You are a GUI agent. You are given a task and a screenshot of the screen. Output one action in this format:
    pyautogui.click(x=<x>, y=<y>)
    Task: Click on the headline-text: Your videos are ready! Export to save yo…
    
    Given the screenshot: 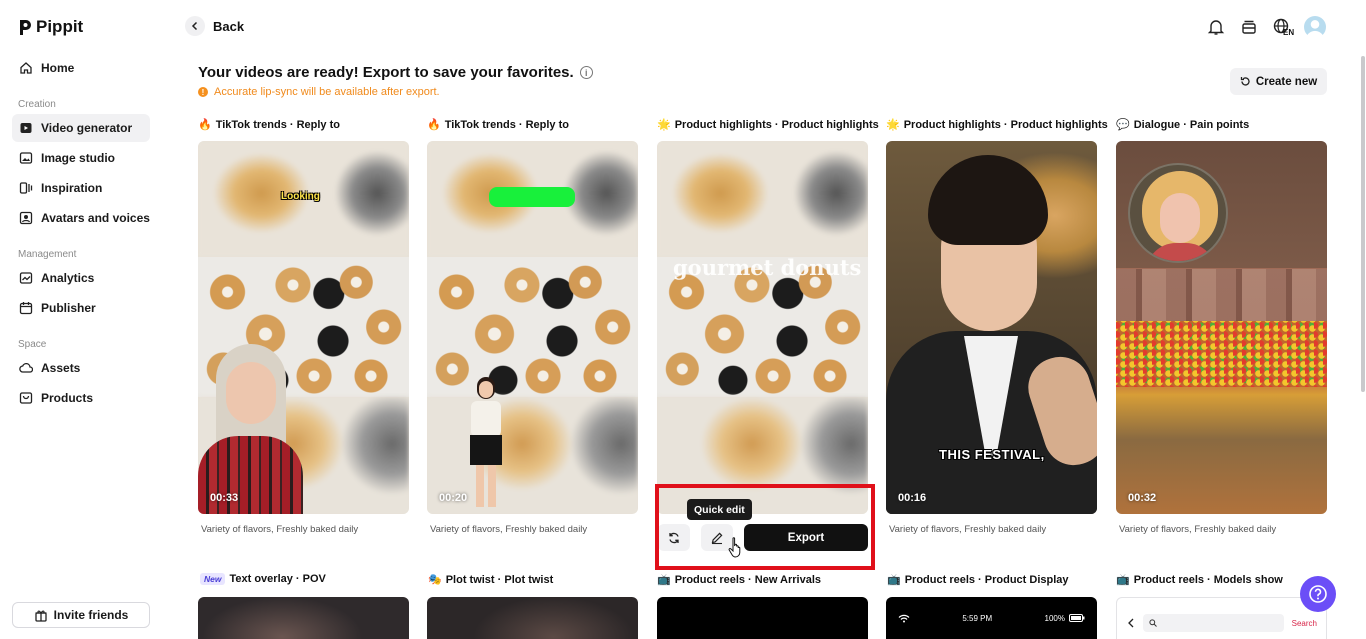 What is the action you would take?
    pyautogui.click(x=386, y=72)
    